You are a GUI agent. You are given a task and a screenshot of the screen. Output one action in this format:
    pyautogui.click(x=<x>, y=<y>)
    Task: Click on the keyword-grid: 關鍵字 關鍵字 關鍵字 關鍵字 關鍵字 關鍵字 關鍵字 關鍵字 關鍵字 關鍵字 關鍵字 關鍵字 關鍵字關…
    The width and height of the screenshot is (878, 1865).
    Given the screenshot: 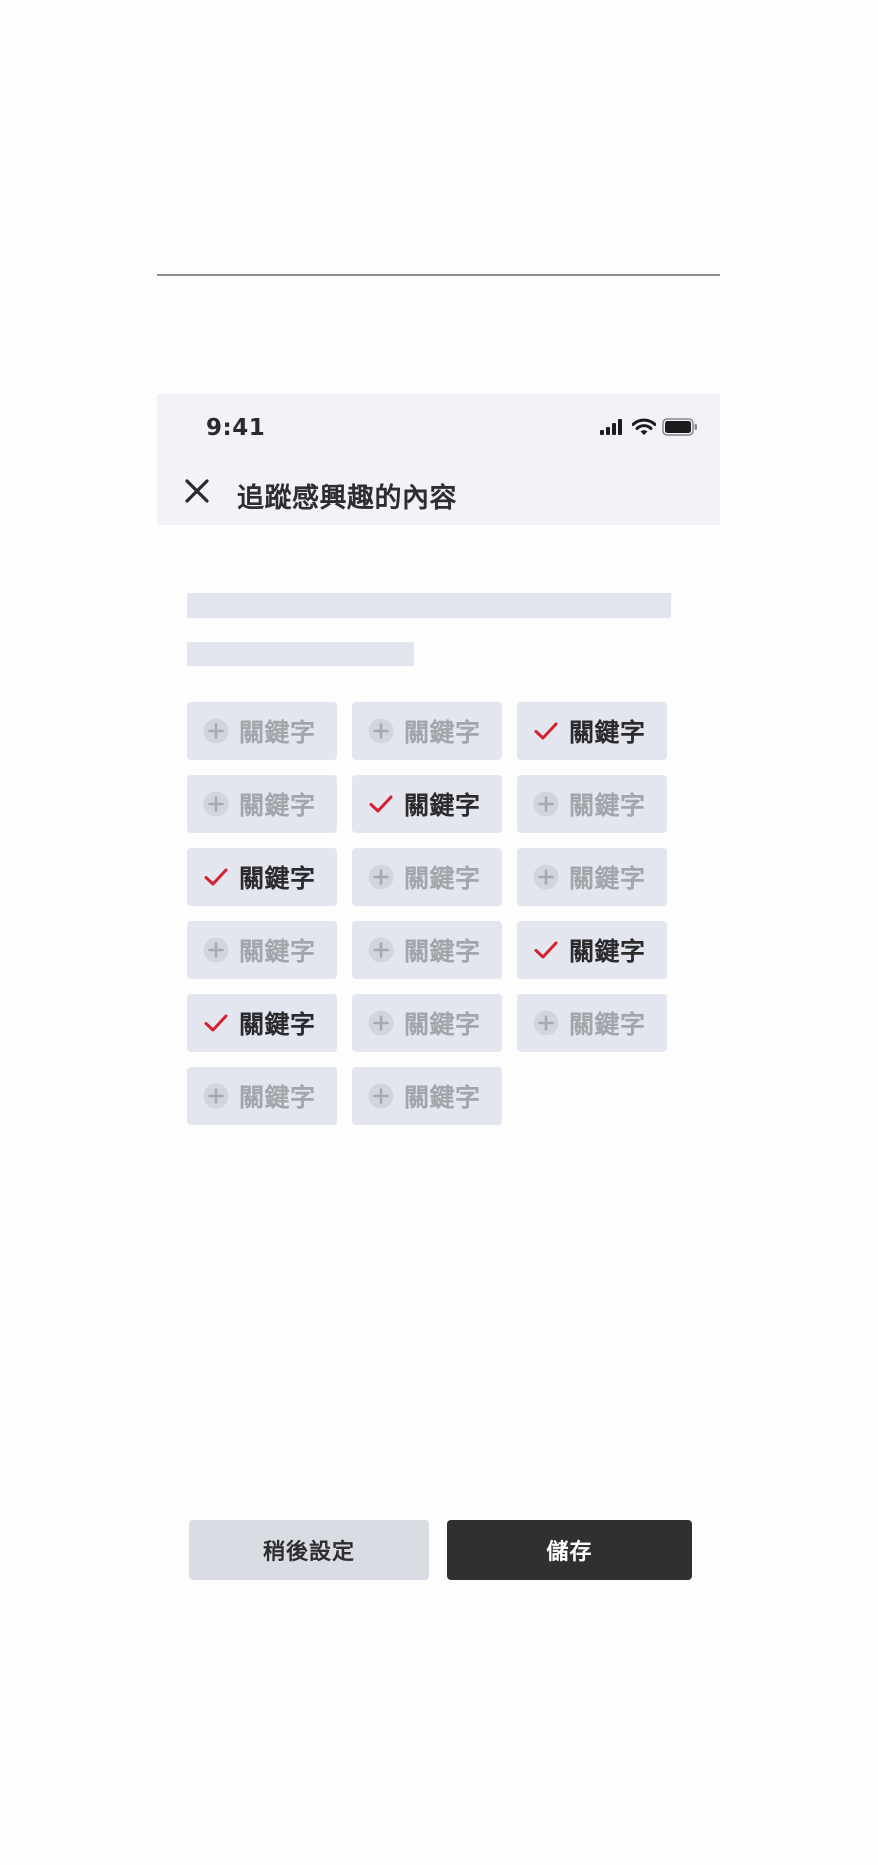 What is the action you would take?
    pyautogui.click(x=427, y=913)
    